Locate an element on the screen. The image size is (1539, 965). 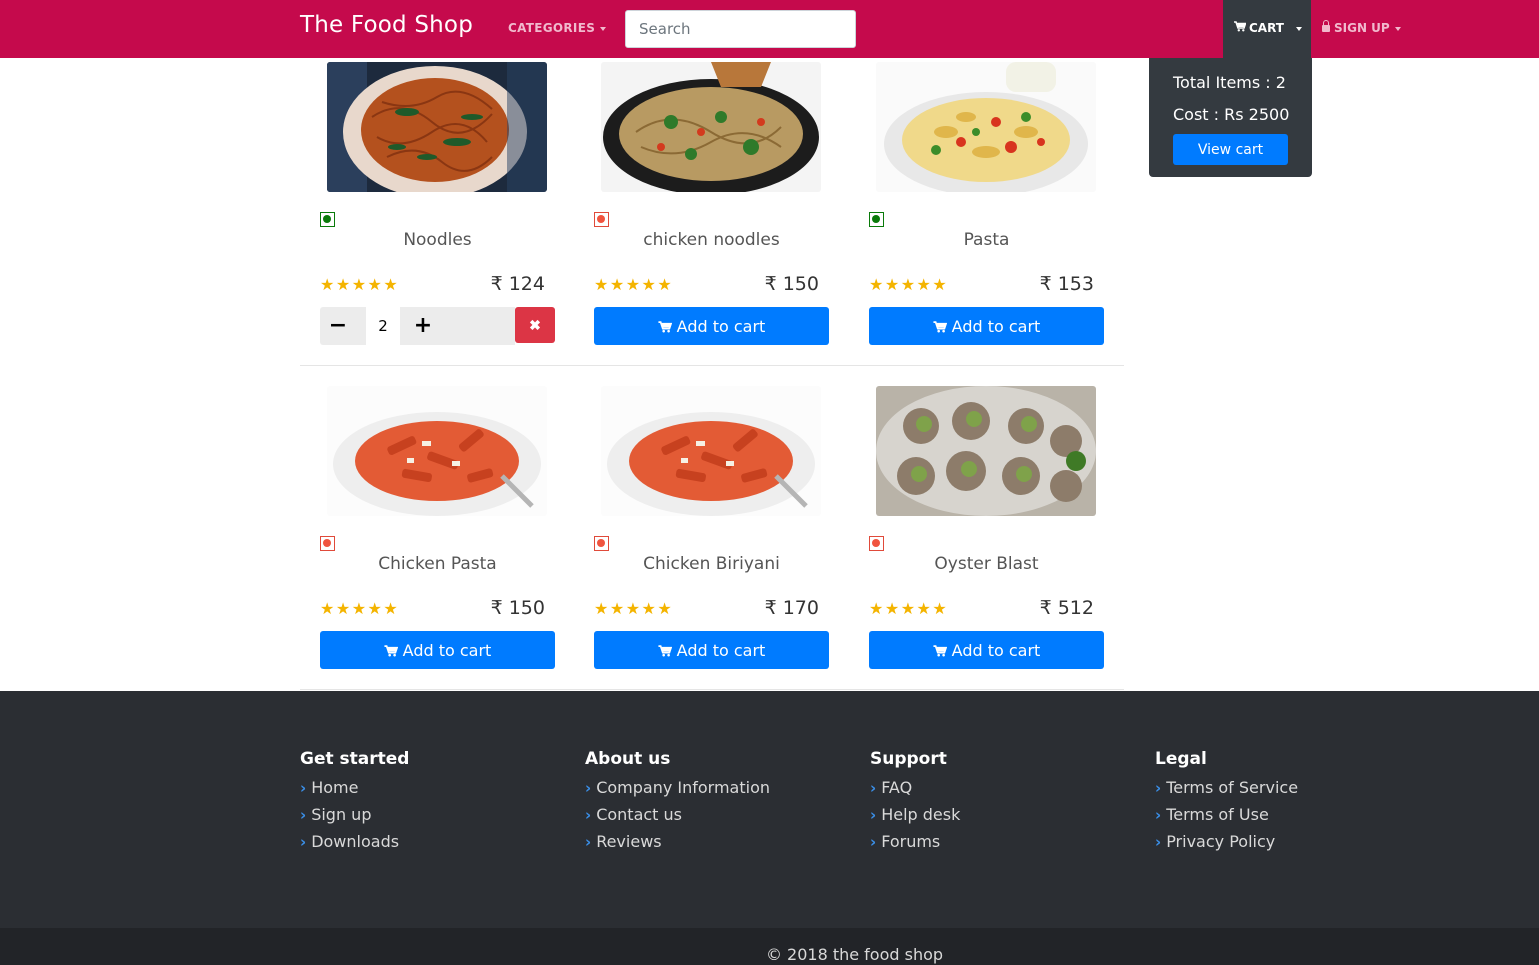
footer-link-home: › Home is located at coordinates (354, 791).